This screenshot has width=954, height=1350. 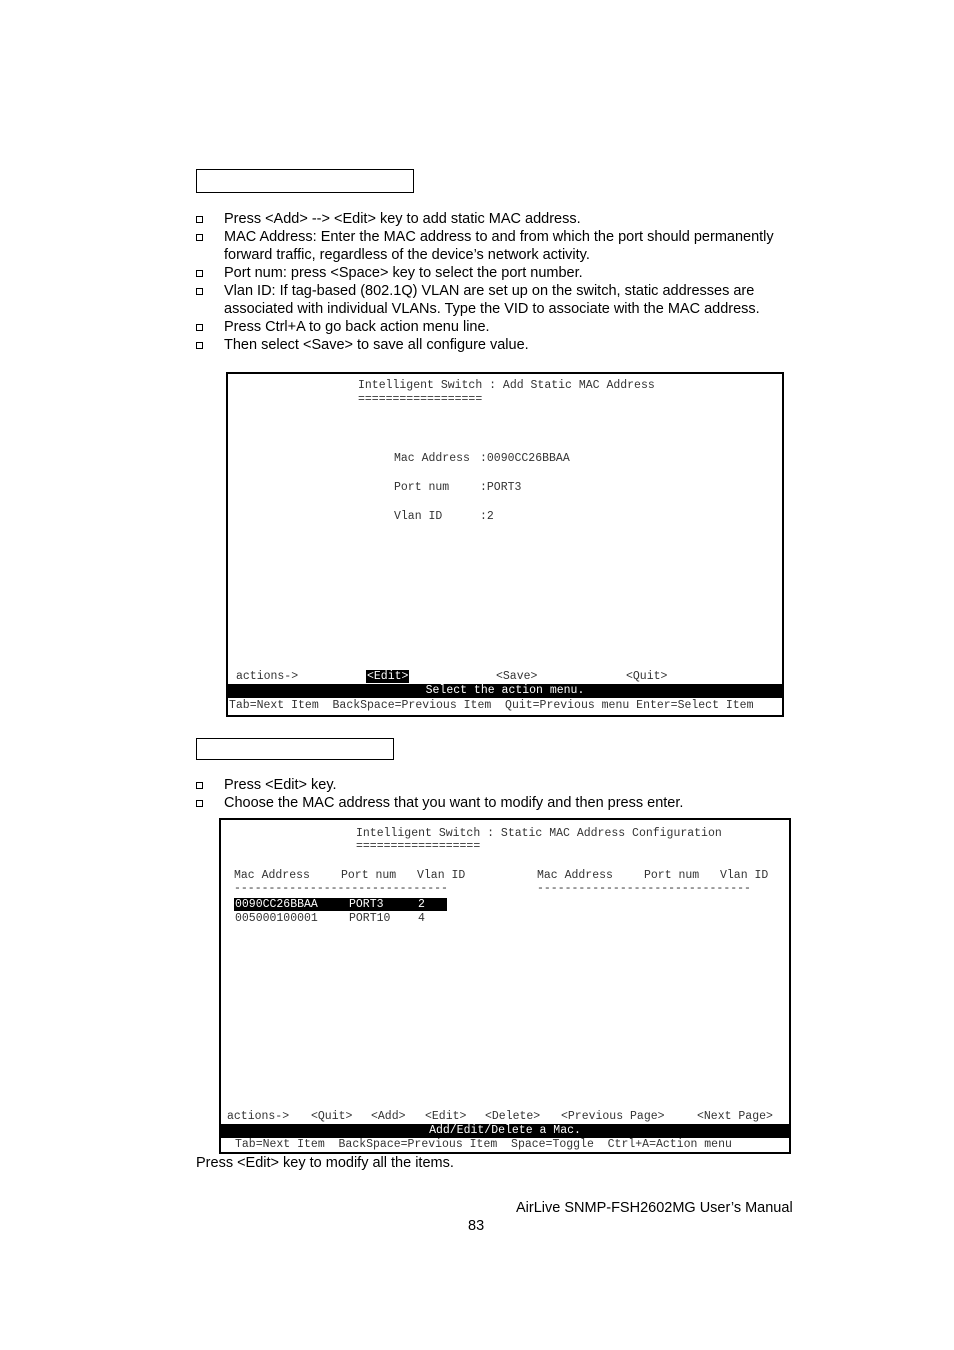 What do you see at coordinates (388, 1116) in the screenshot?
I see `action-add: <Add>` at bounding box center [388, 1116].